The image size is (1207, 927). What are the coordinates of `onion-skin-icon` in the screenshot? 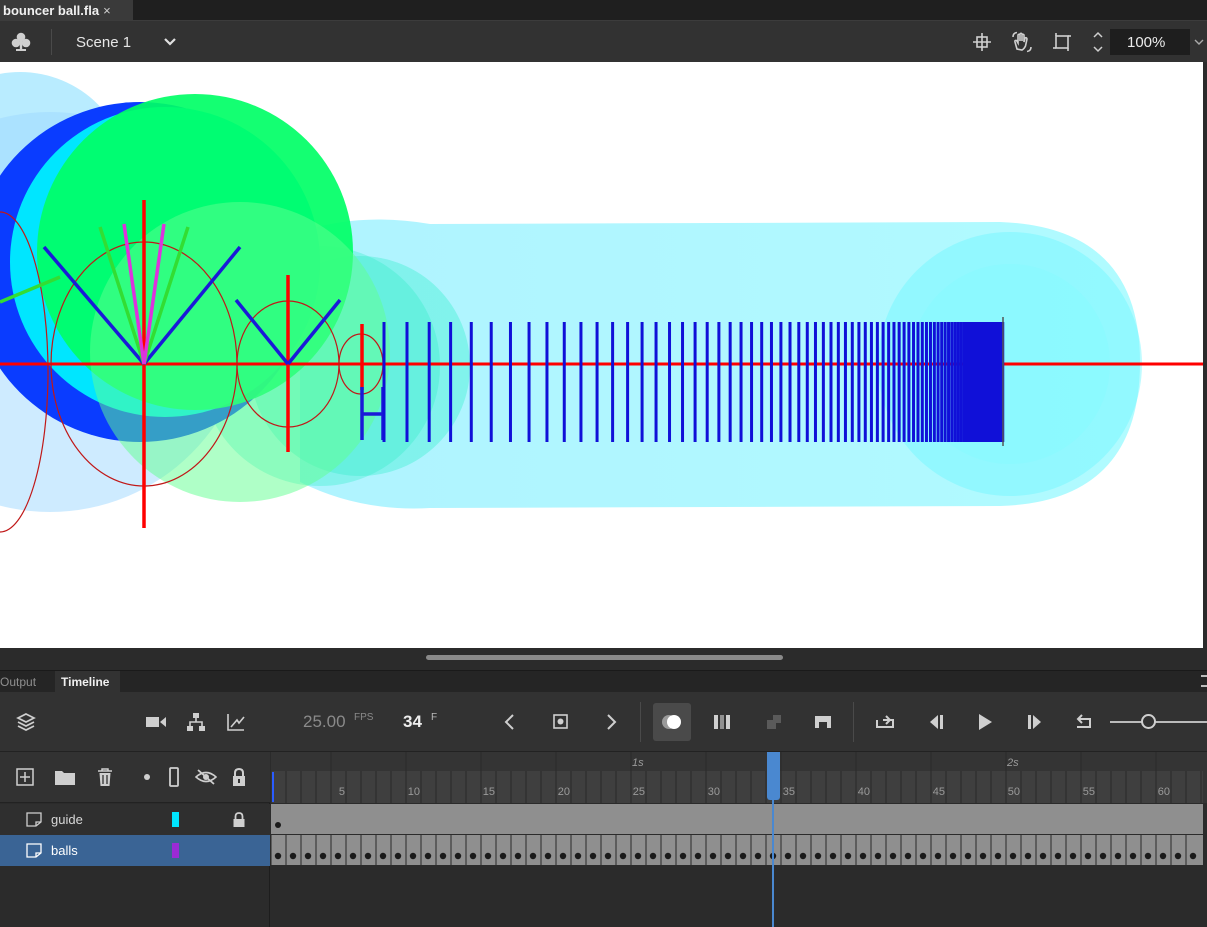 It's located at (672, 722).